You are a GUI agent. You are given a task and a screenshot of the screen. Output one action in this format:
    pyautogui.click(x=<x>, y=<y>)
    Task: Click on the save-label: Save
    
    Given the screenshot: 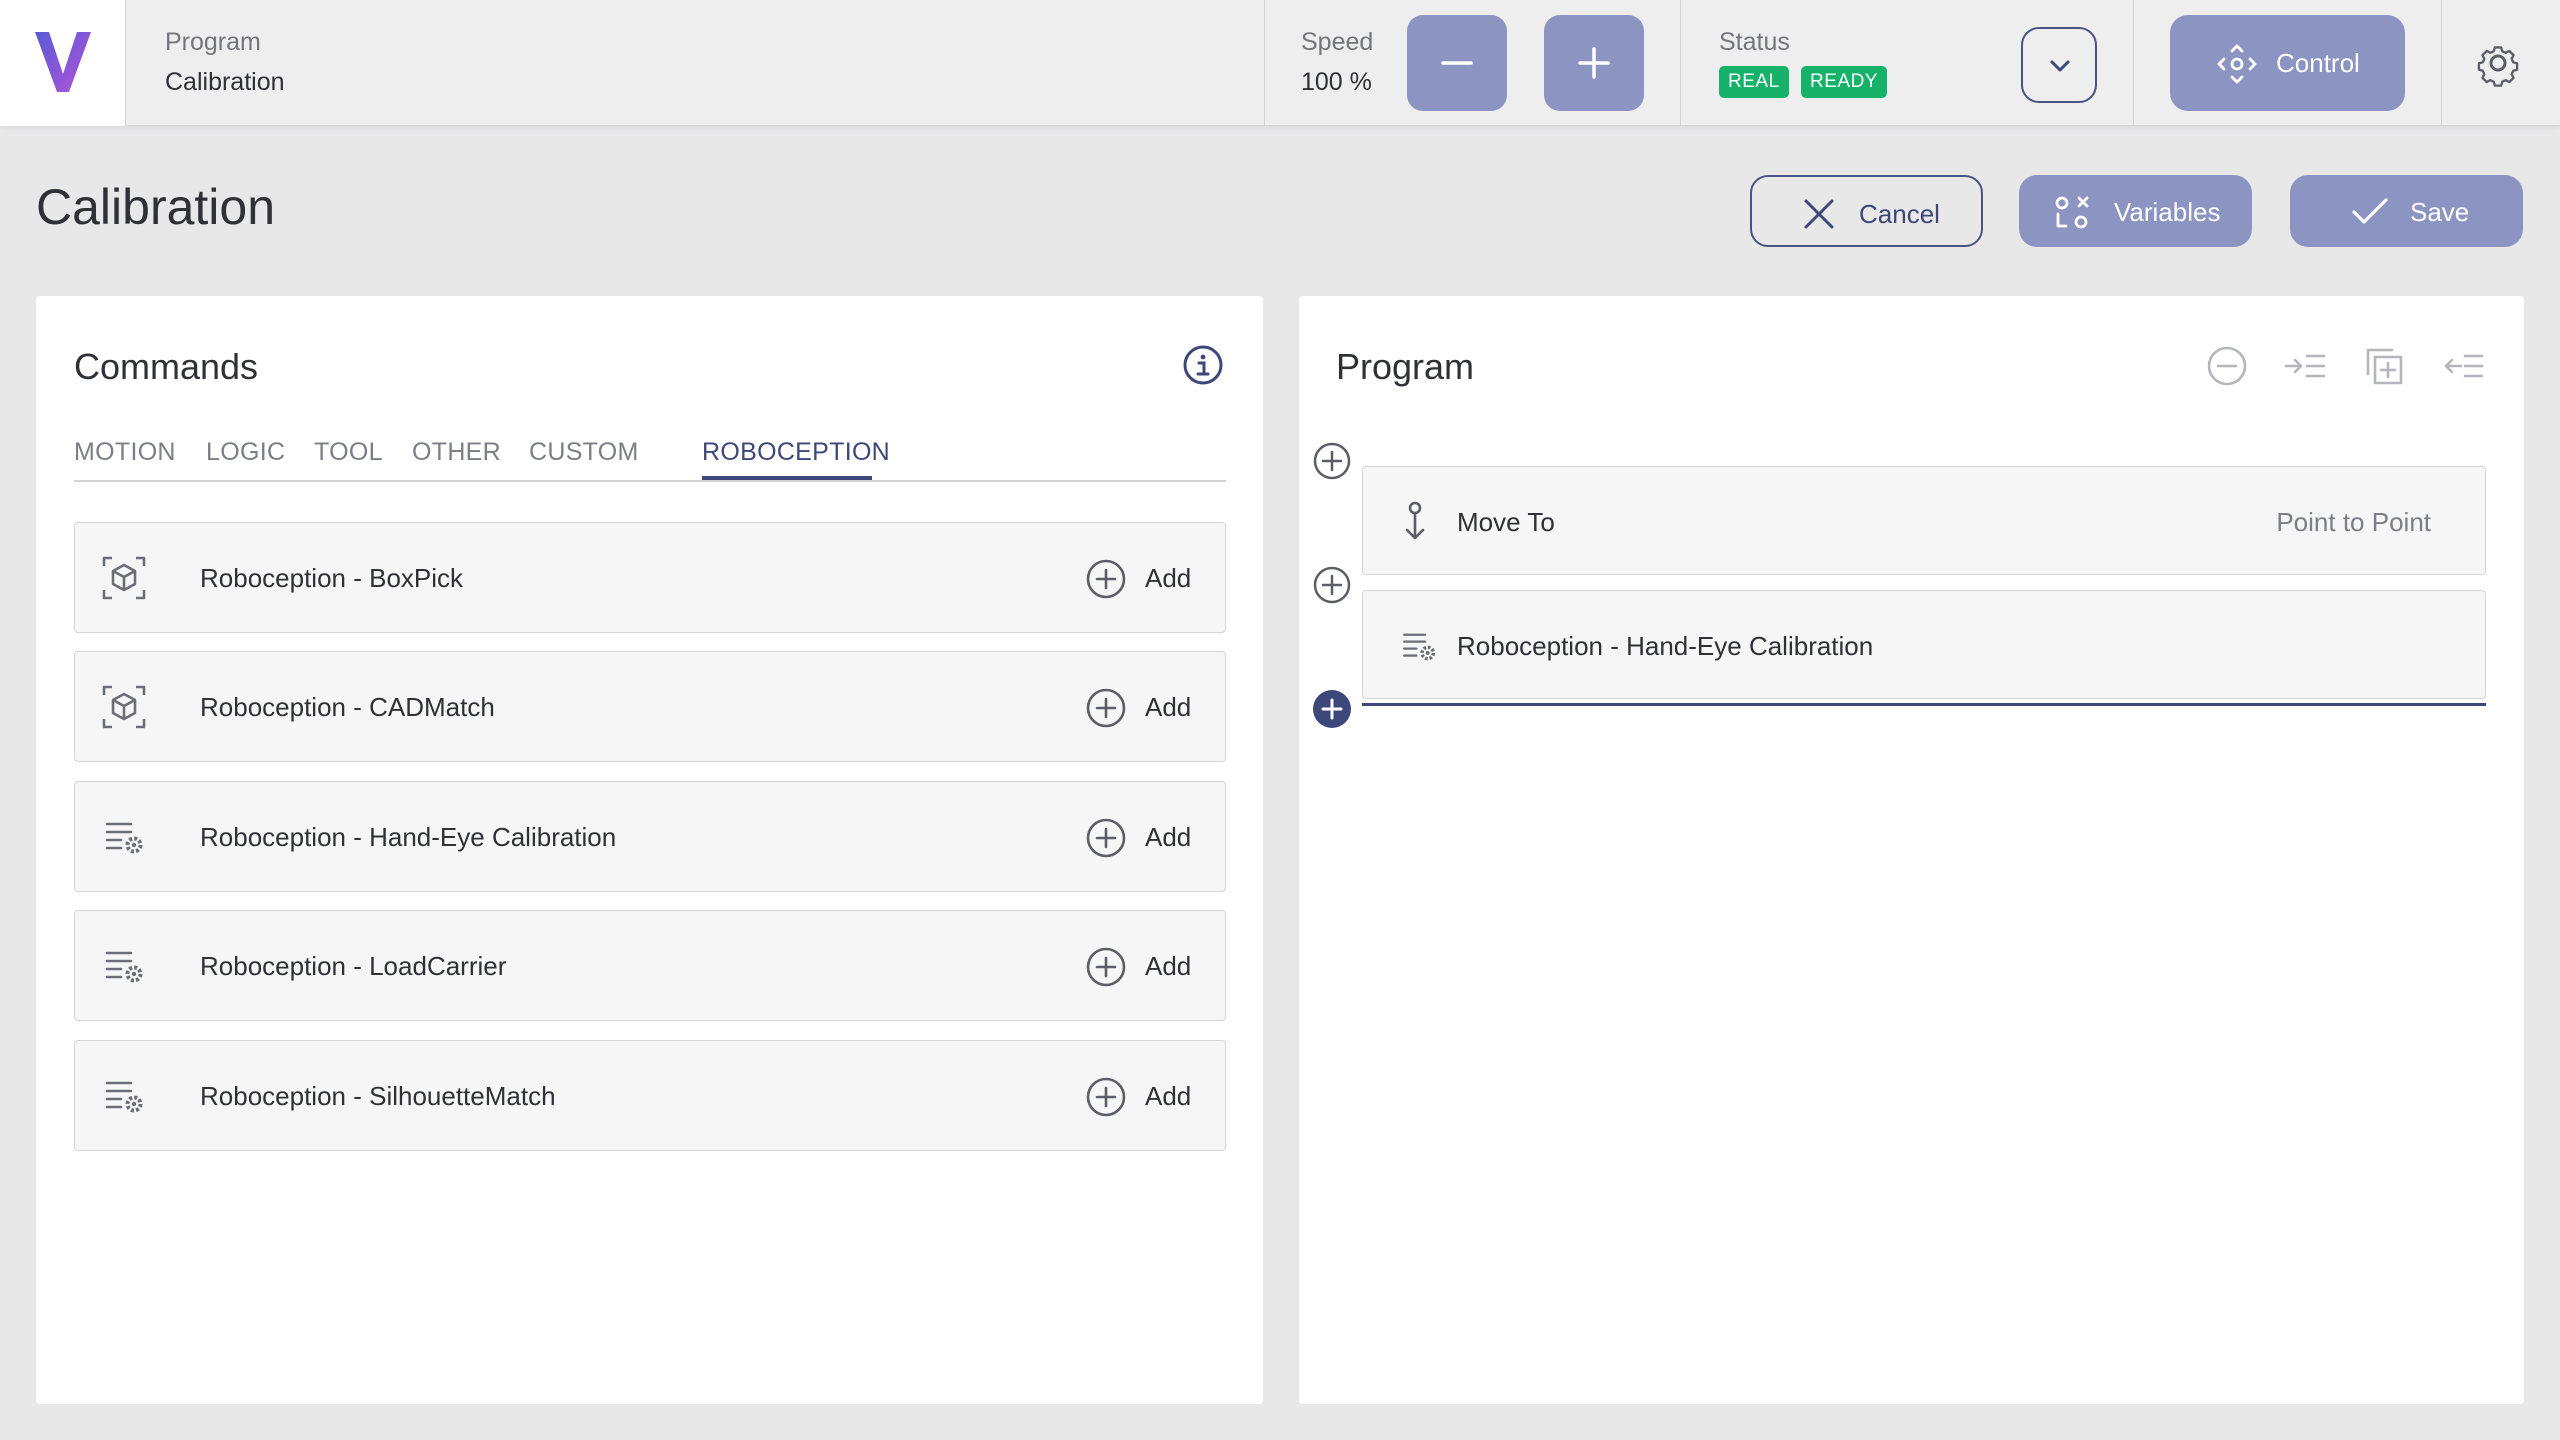 What is the action you would take?
    pyautogui.click(x=2440, y=212)
    